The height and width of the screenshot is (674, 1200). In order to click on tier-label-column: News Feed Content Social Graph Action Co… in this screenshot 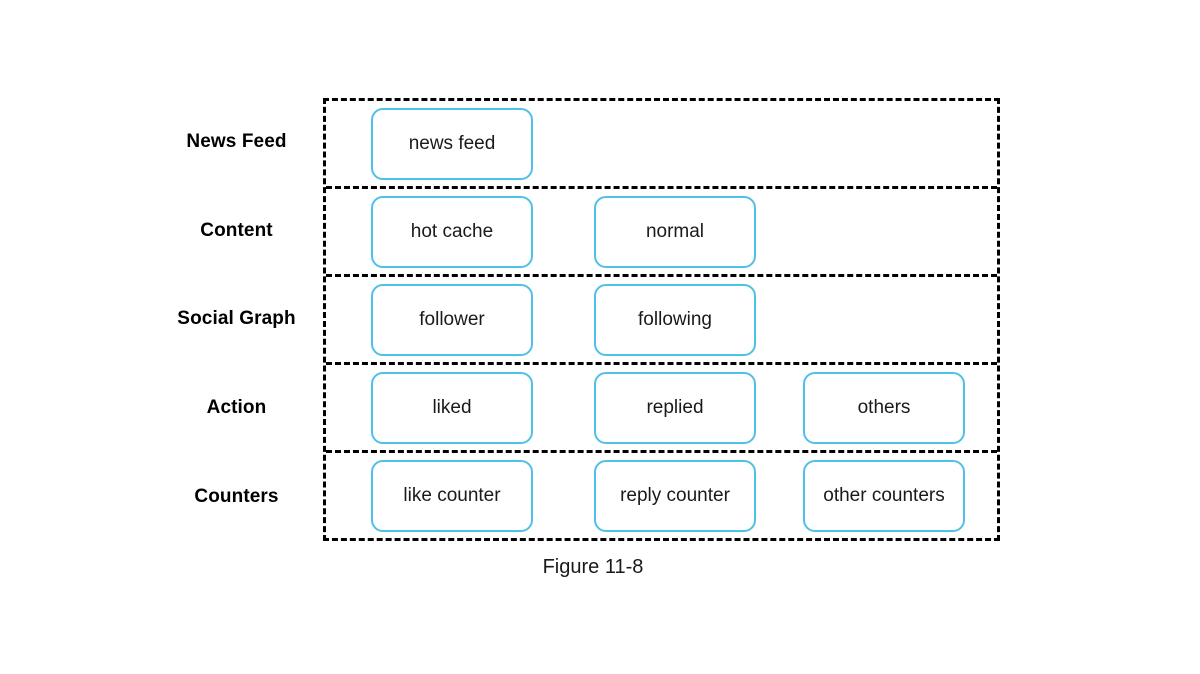, I will do `click(236, 319)`.